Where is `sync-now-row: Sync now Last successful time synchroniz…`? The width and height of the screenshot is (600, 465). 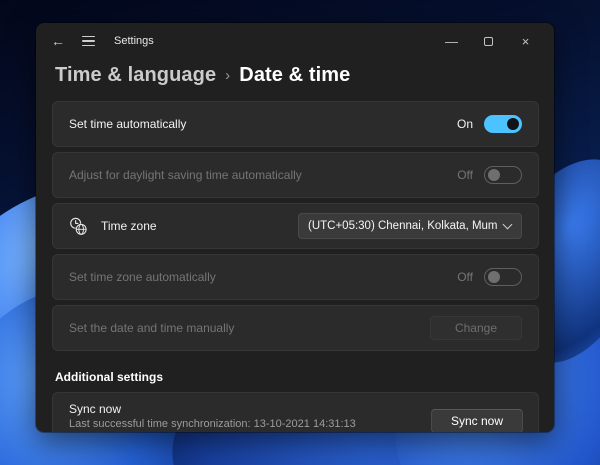 sync-now-row: Sync now Last successful time synchroniz… is located at coordinates (295, 412).